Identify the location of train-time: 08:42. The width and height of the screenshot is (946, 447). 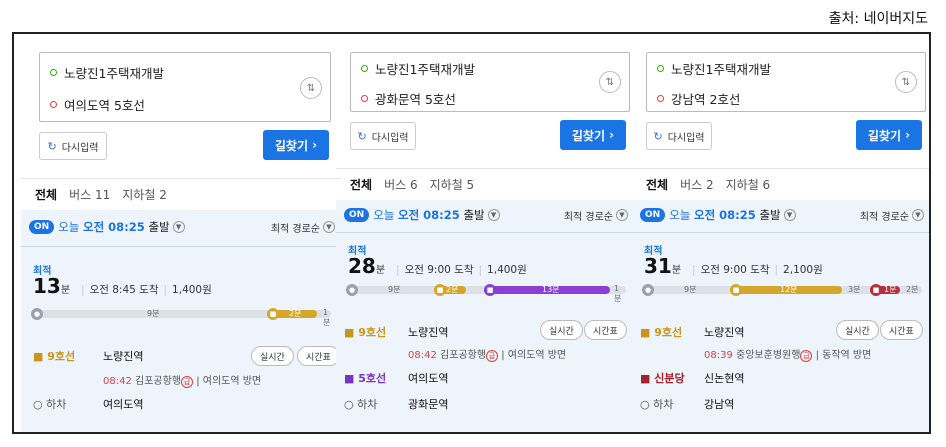
(422, 355).